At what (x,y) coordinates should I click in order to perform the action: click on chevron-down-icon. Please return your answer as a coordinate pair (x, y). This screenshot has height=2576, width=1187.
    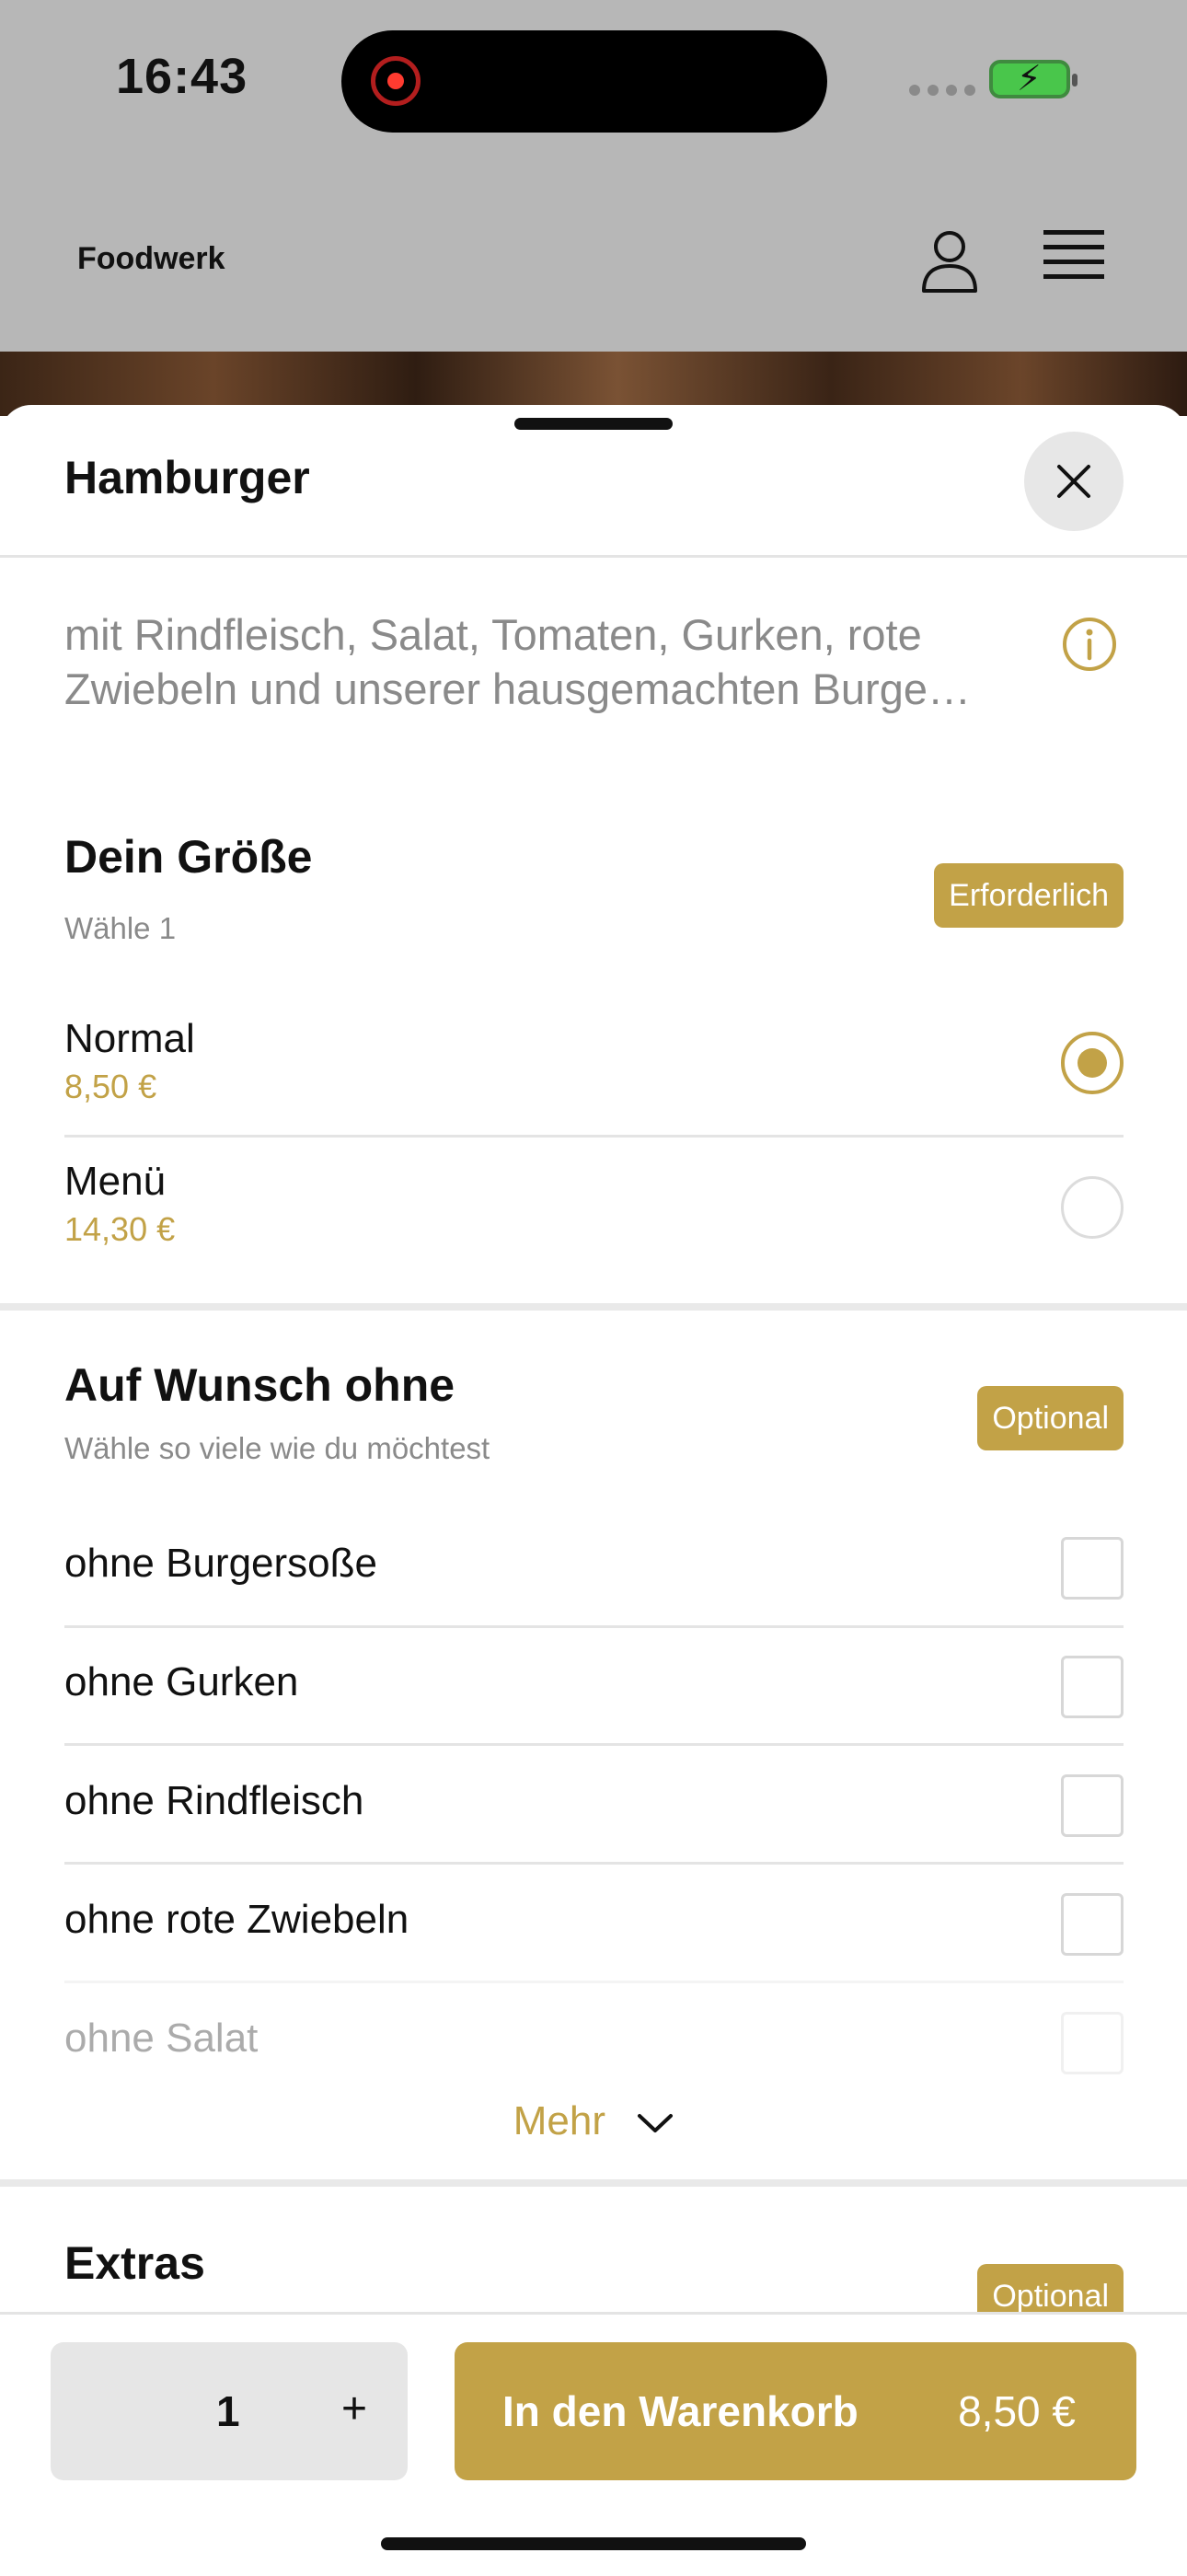
    Looking at the image, I should click on (656, 2123).